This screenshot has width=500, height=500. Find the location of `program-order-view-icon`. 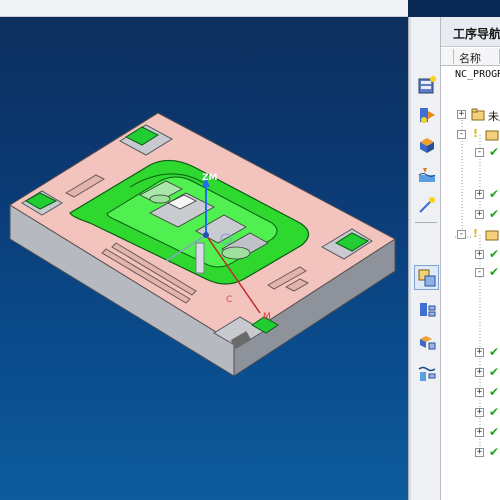

program-order-view-icon is located at coordinates (426, 277).